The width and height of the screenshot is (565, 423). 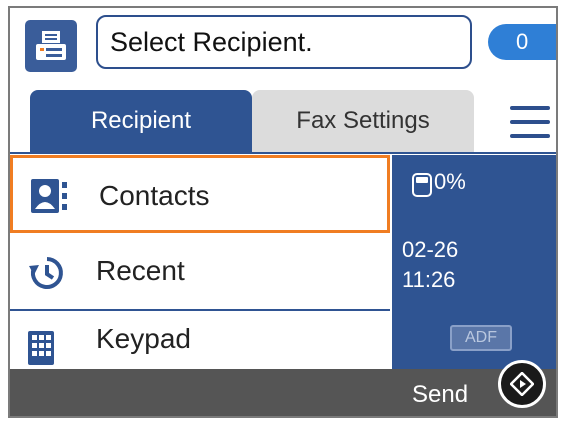 I want to click on start-diamond-icon, so click(x=522, y=384).